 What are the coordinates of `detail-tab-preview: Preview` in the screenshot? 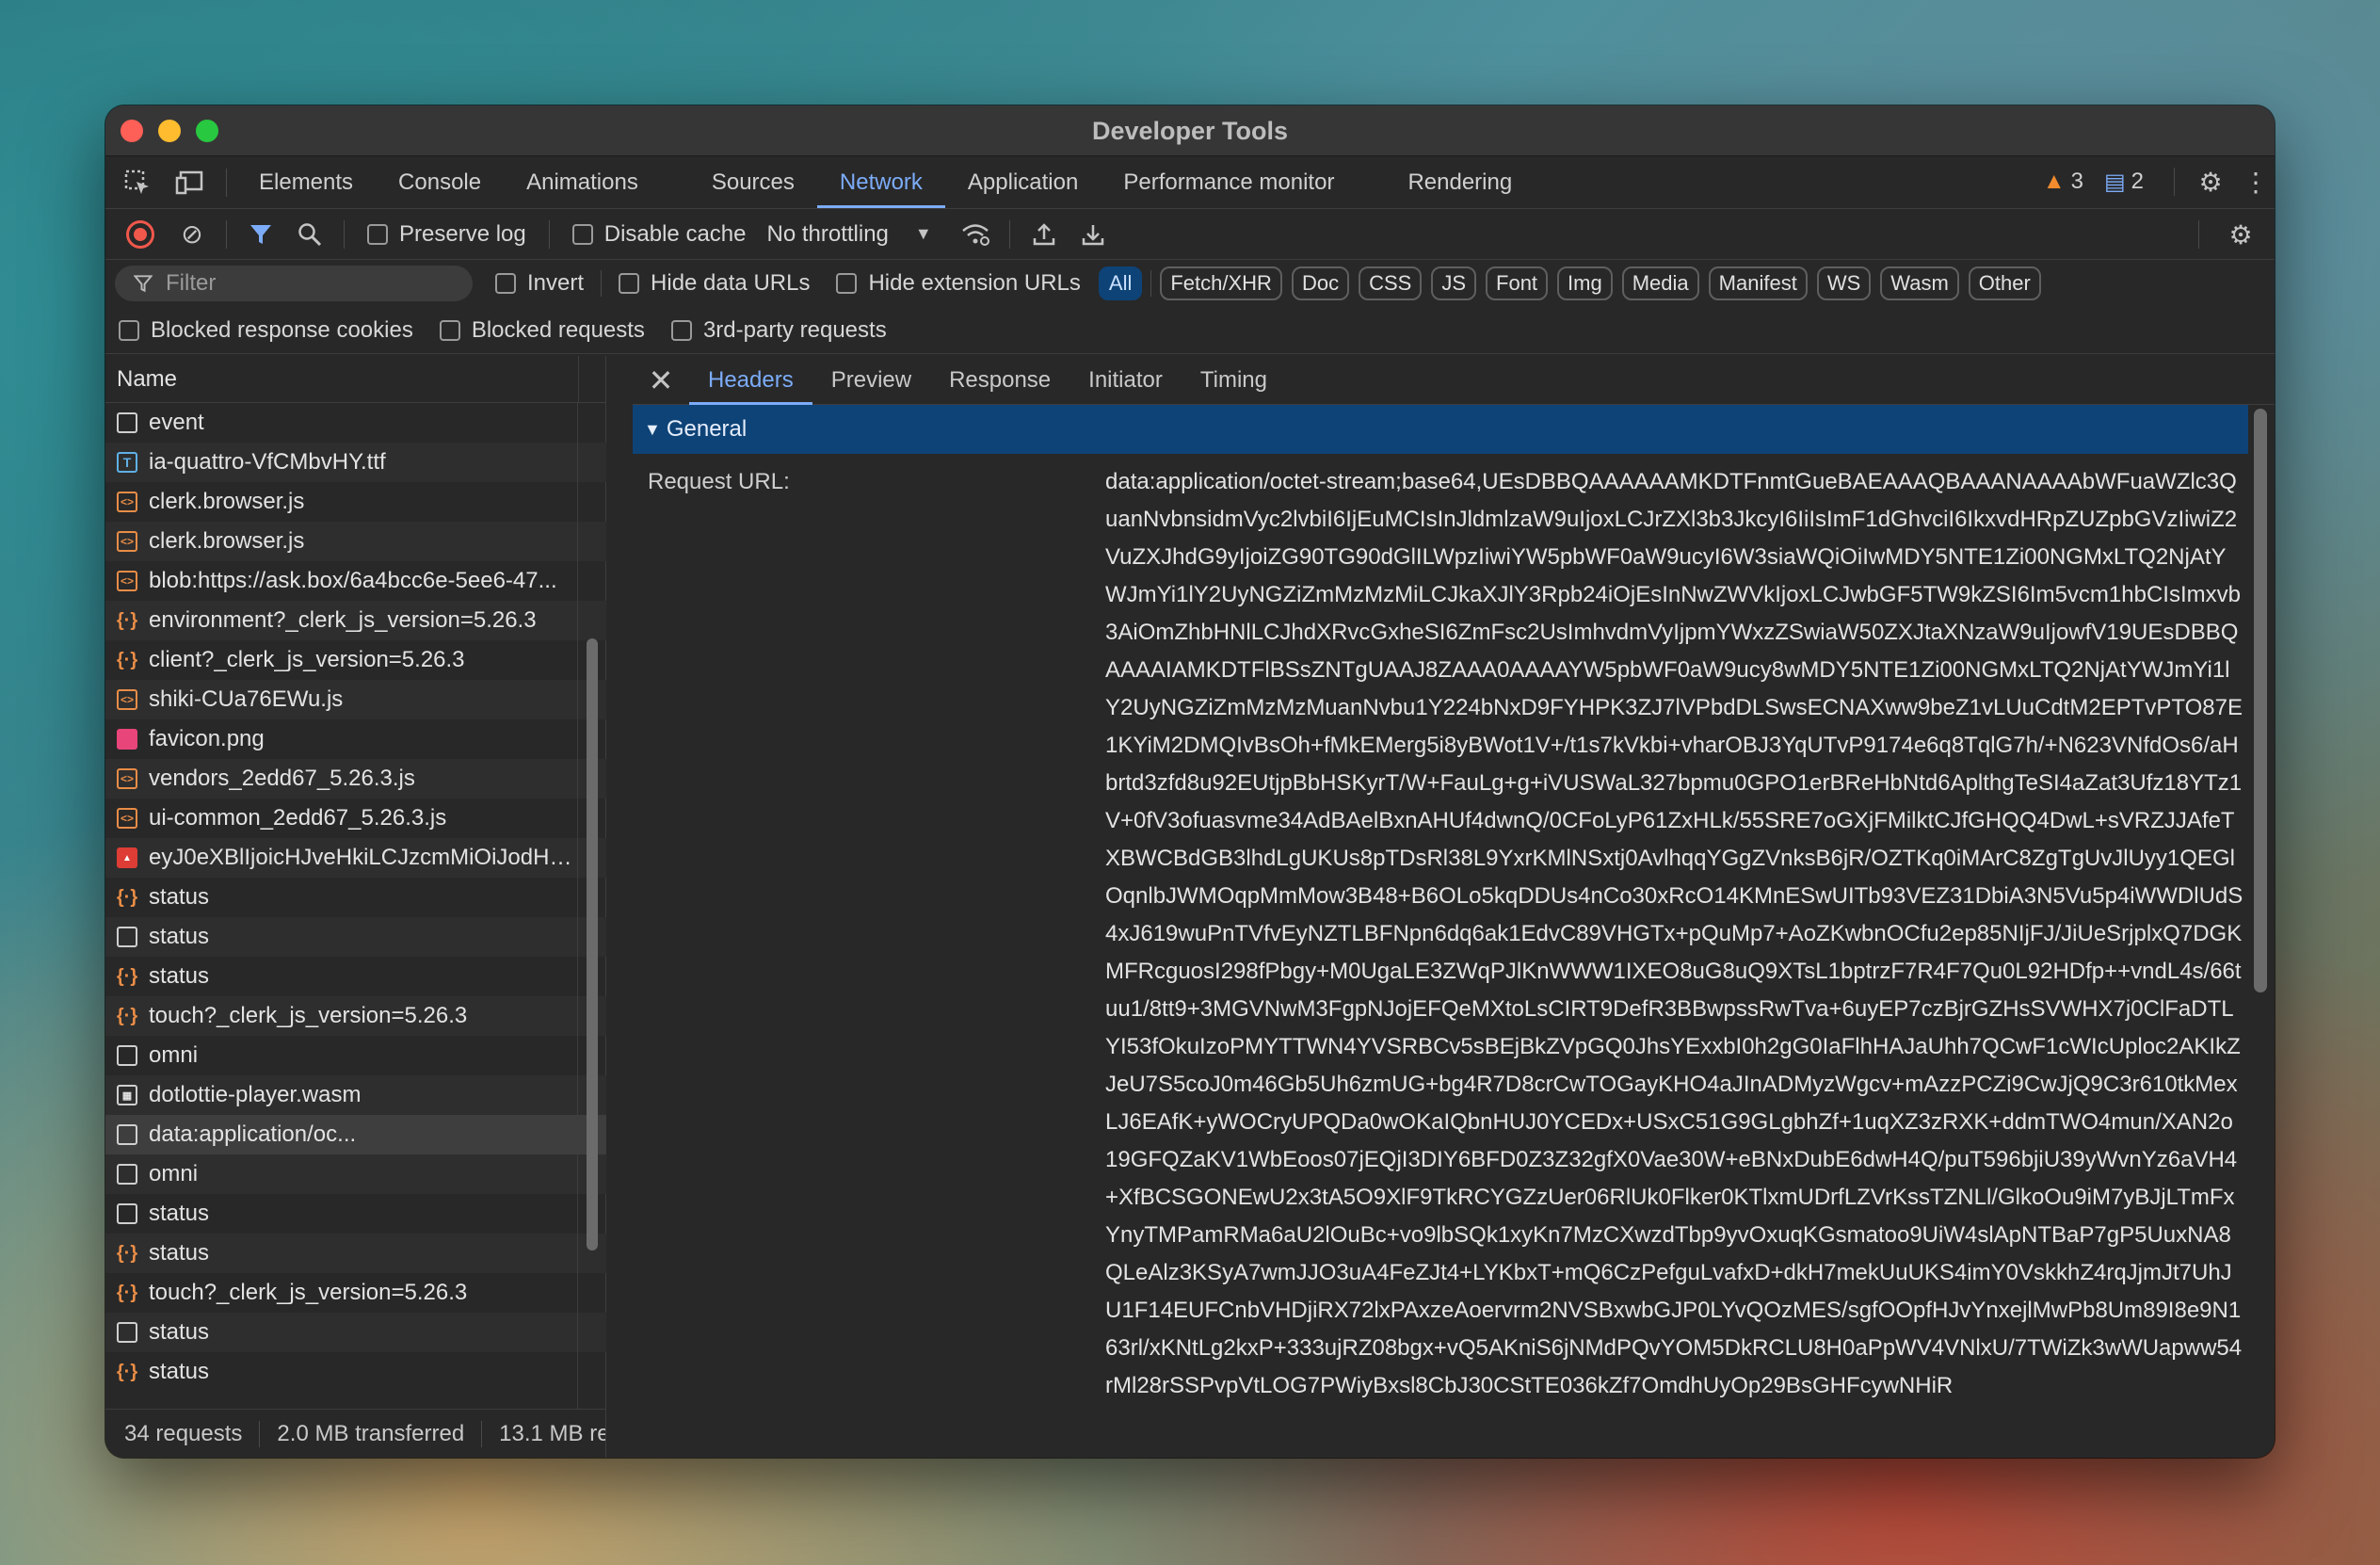 It's located at (871, 380).